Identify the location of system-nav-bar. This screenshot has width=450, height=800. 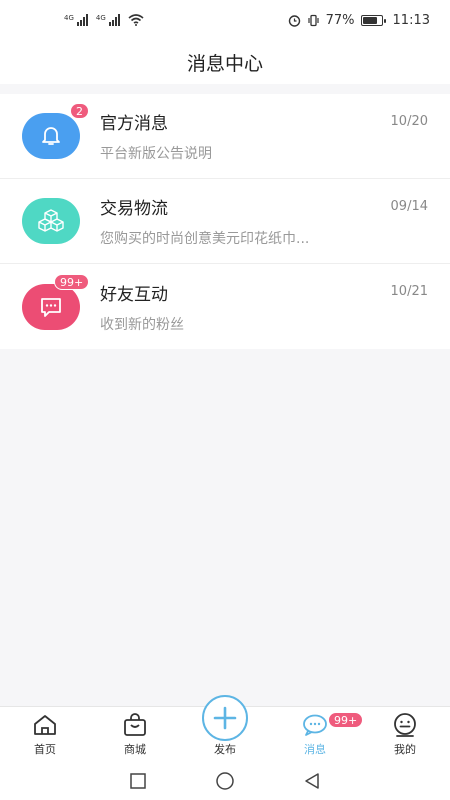
(225, 781).